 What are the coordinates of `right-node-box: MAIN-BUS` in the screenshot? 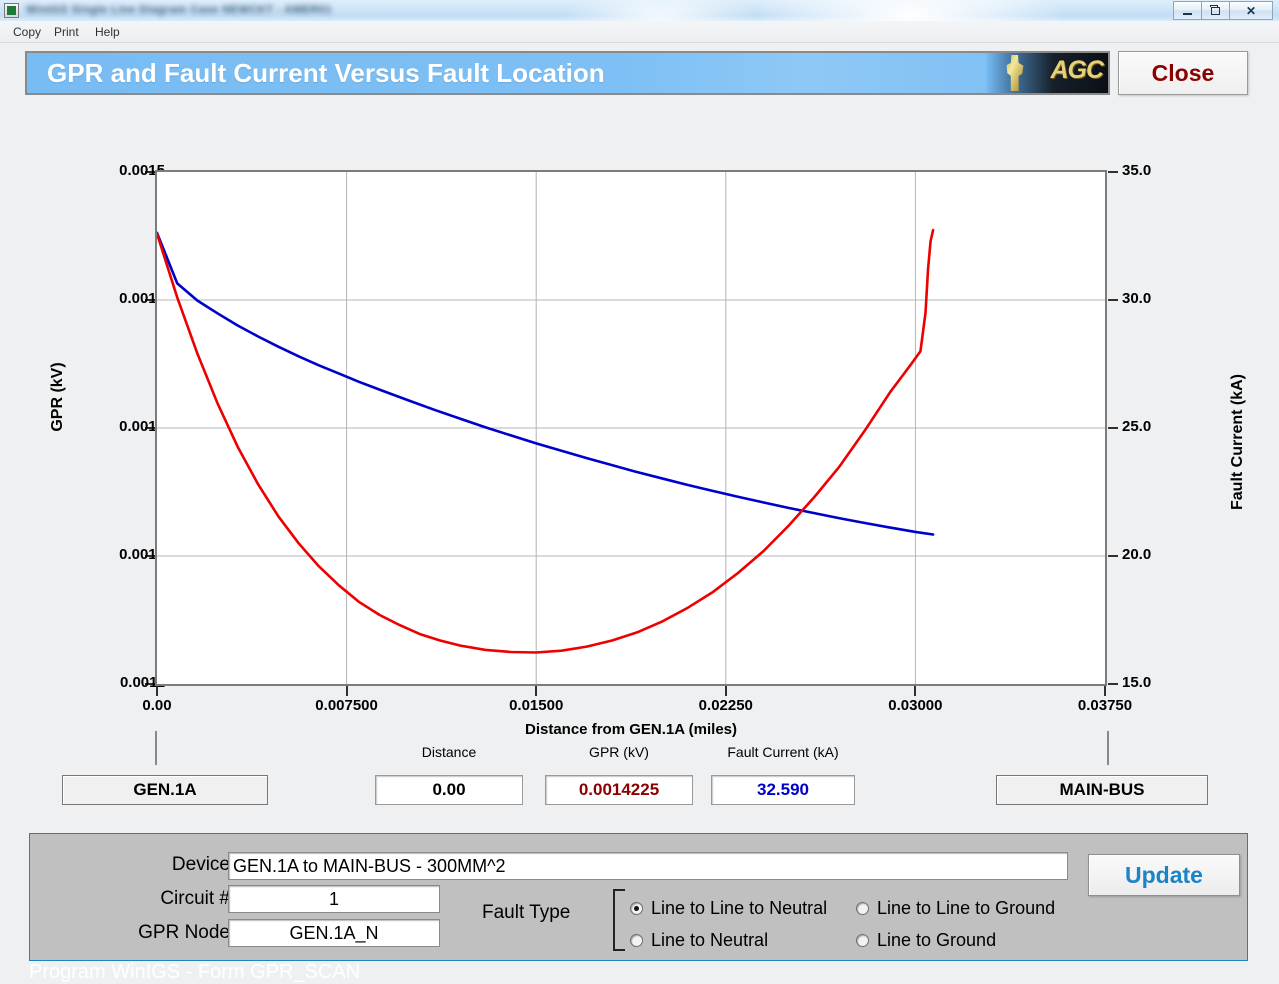 It's located at (1102, 790).